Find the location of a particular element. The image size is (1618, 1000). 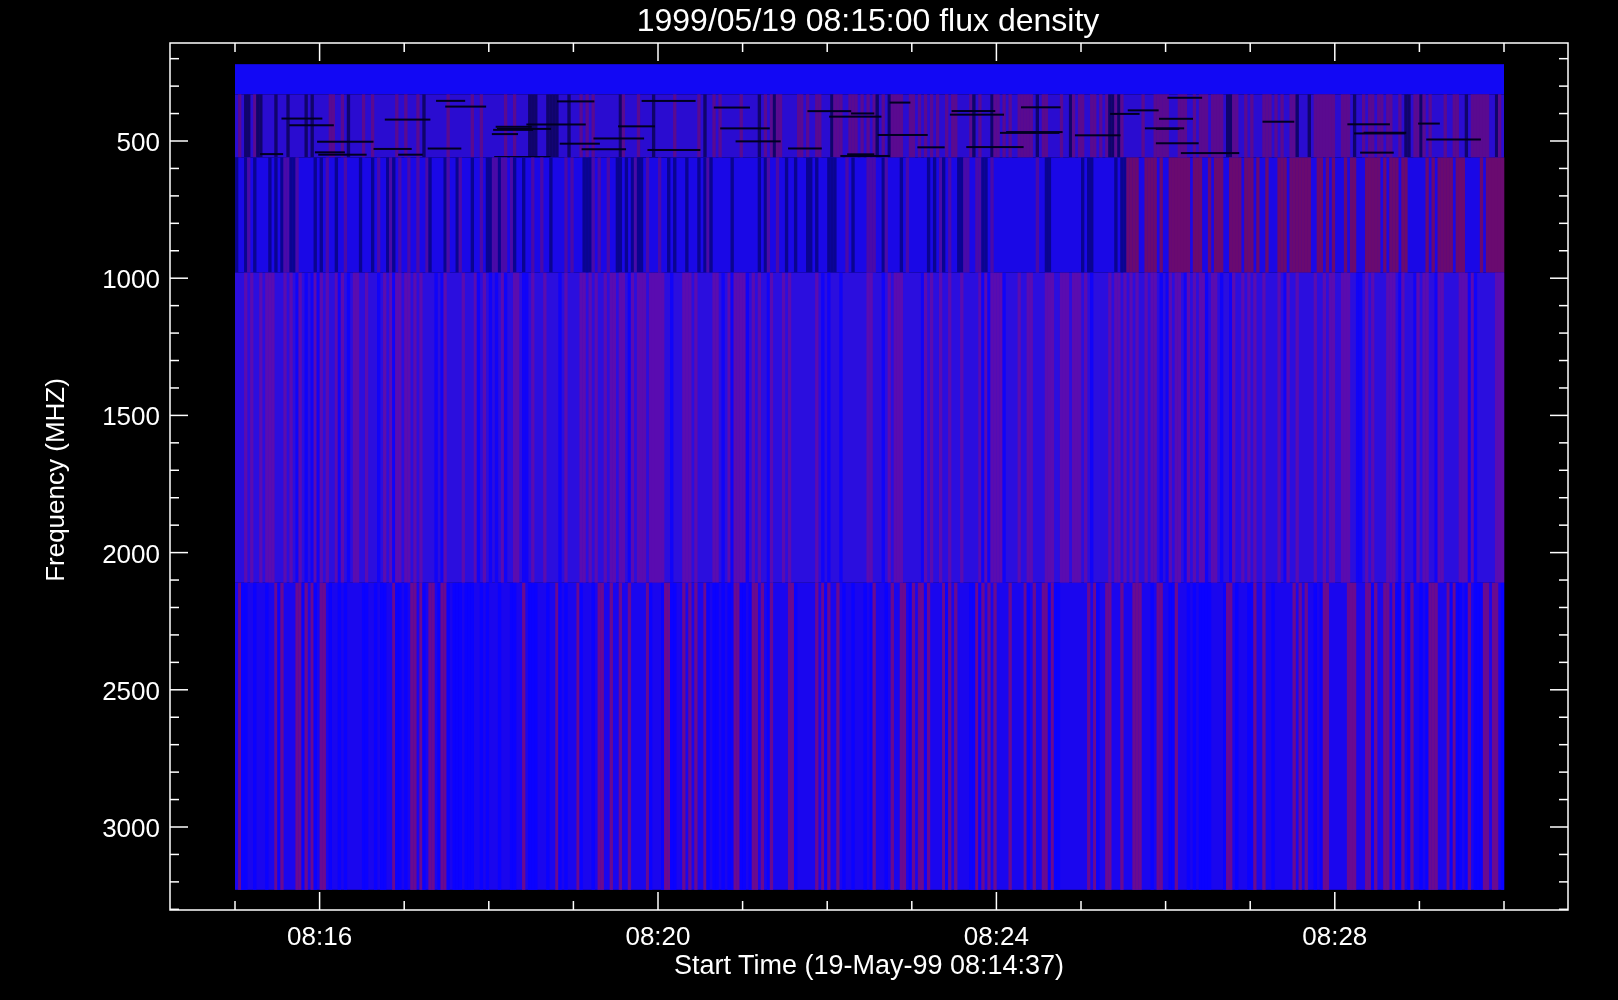

y-tick-label: 2500 is located at coordinates (131, 690).